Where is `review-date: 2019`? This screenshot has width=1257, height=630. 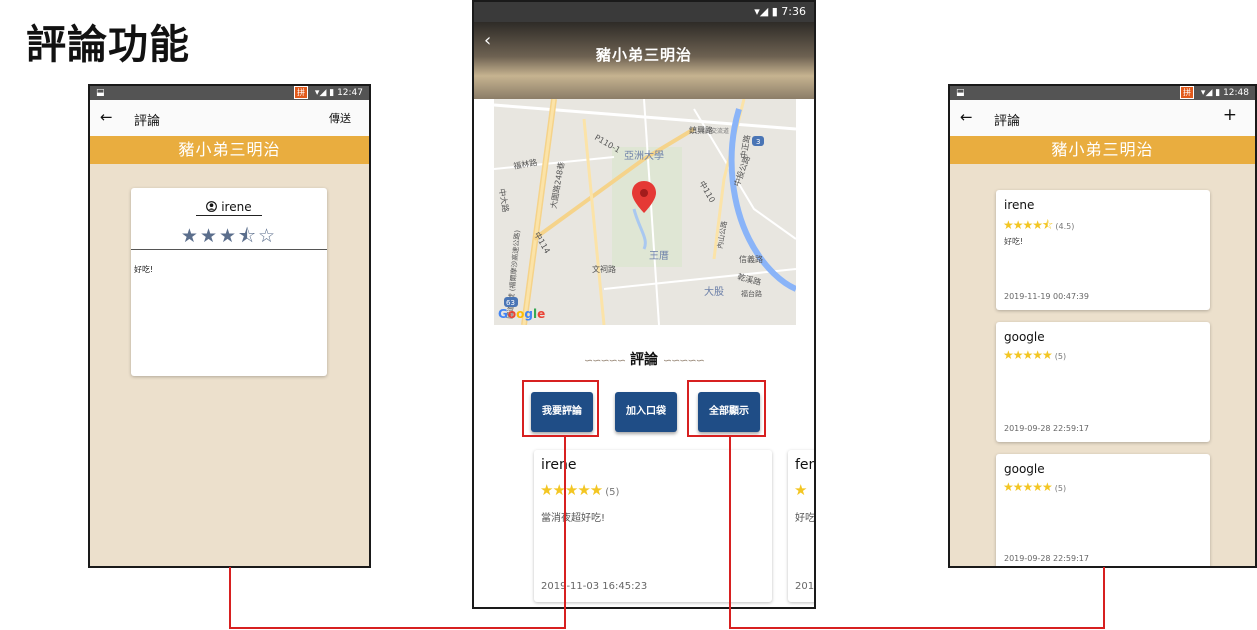 review-date: 2019 is located at coordinates (805, 586).